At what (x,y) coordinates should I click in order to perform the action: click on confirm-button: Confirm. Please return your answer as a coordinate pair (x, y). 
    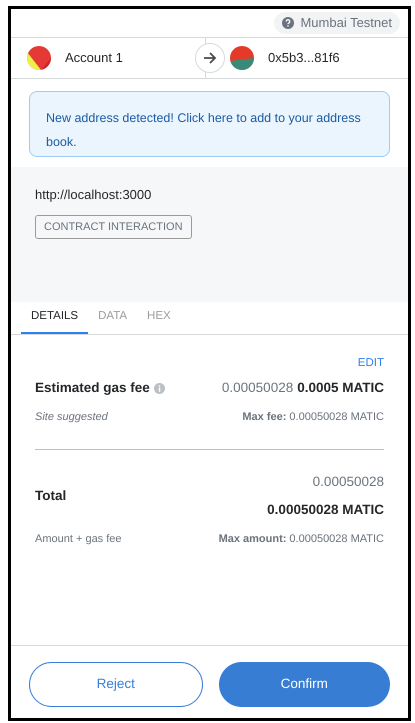
    Looking at the image, I should click on (304, 684).